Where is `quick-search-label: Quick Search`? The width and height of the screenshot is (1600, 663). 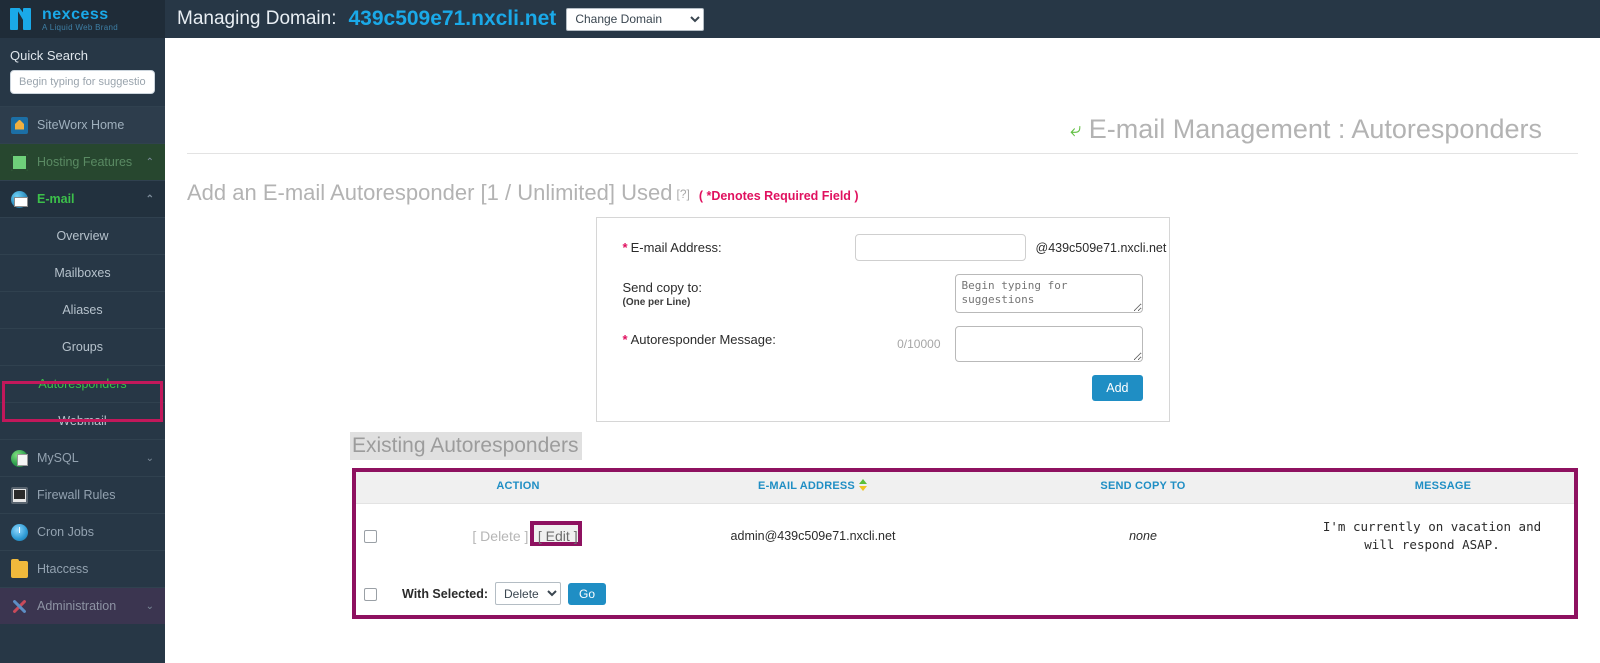 quick-search-label: Quick Search is located at coordinates (49, 55).